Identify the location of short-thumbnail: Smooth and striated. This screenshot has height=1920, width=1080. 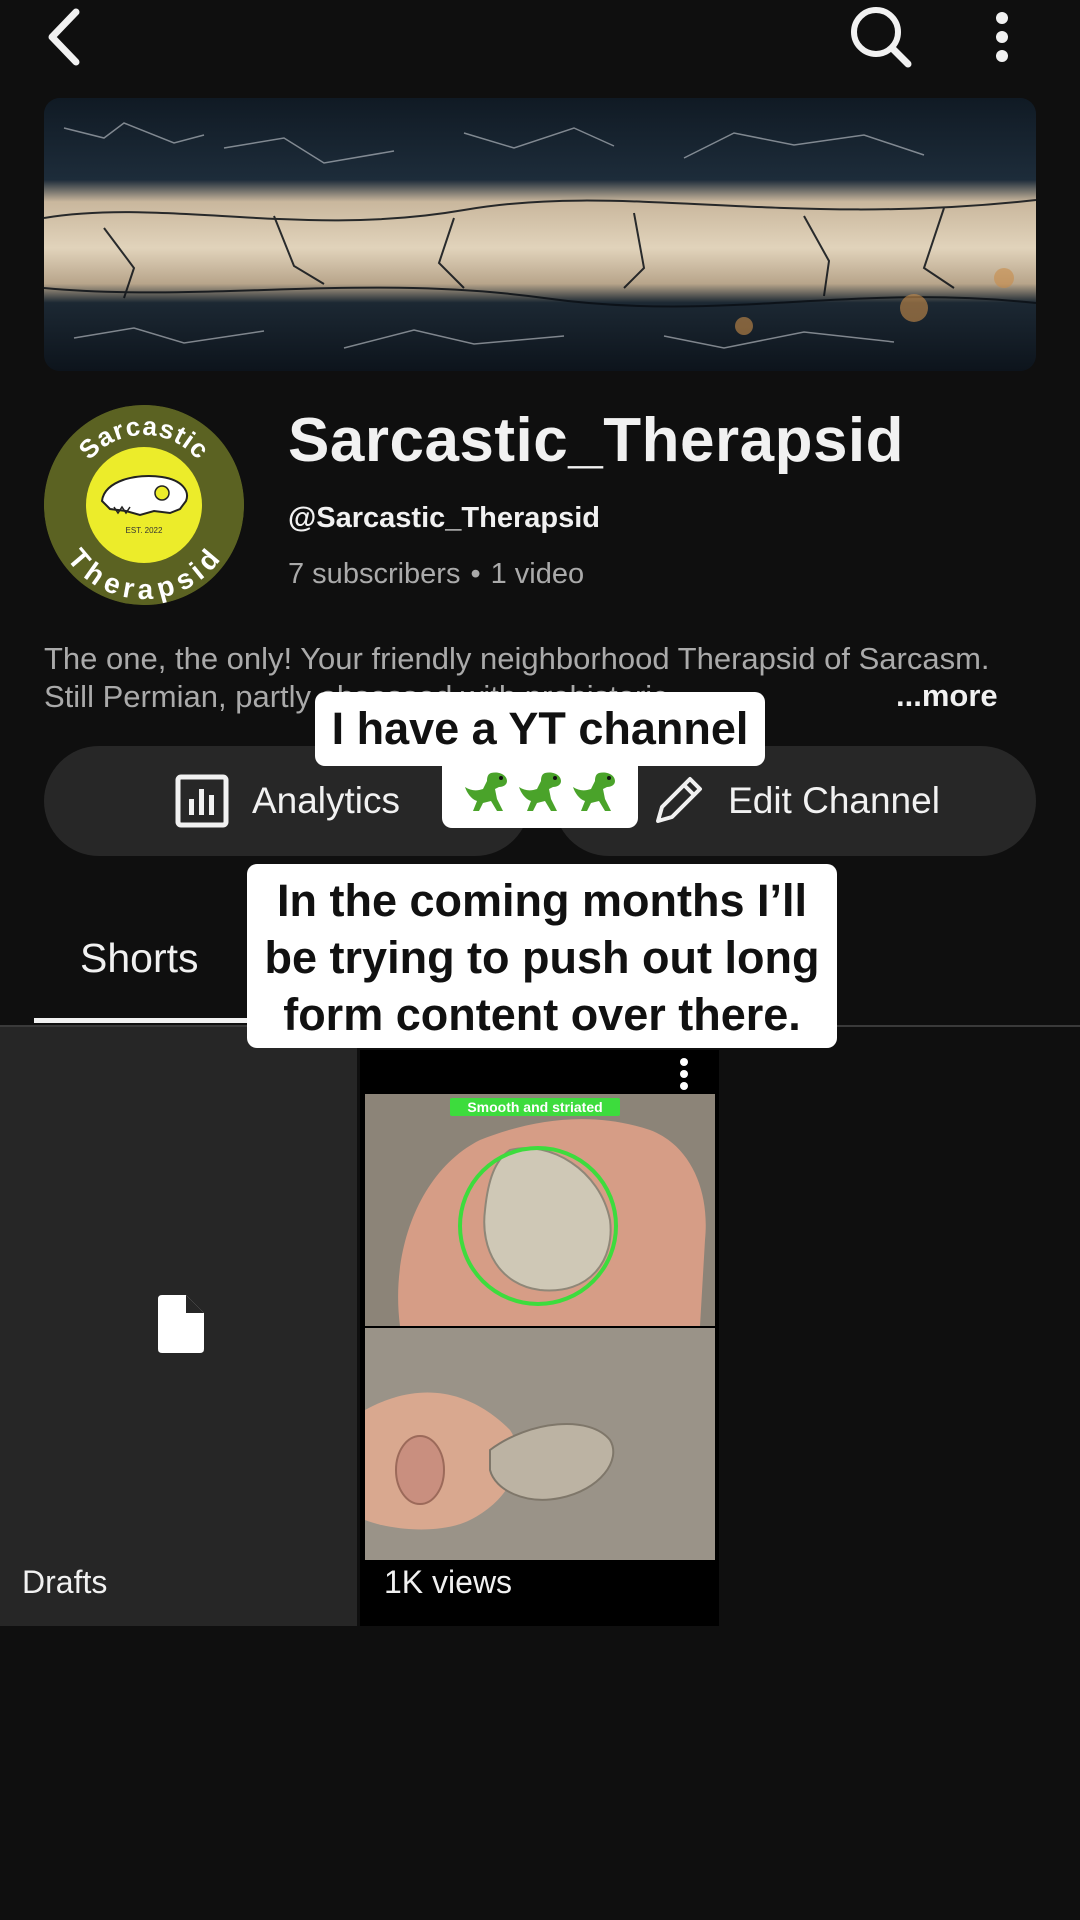
(539, 1338).